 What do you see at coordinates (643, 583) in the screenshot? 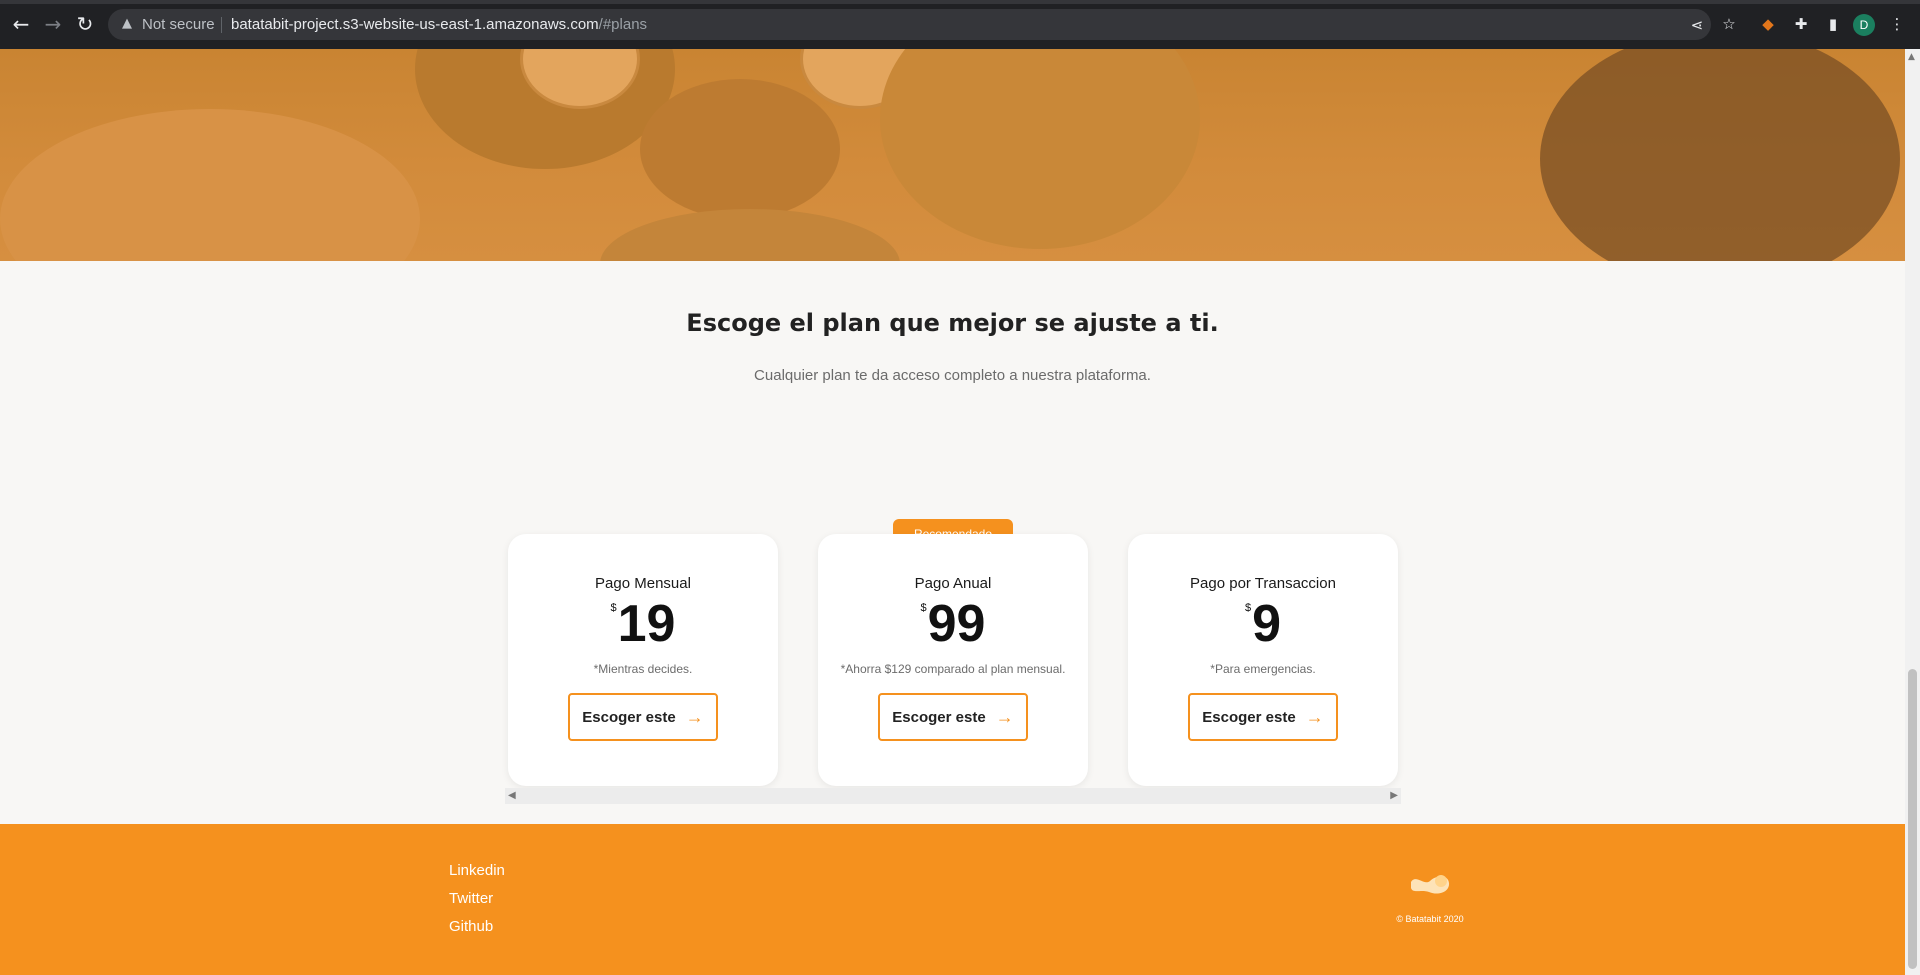
I see `plan-title: Pago Mensual` at bounding box center [643, 583].